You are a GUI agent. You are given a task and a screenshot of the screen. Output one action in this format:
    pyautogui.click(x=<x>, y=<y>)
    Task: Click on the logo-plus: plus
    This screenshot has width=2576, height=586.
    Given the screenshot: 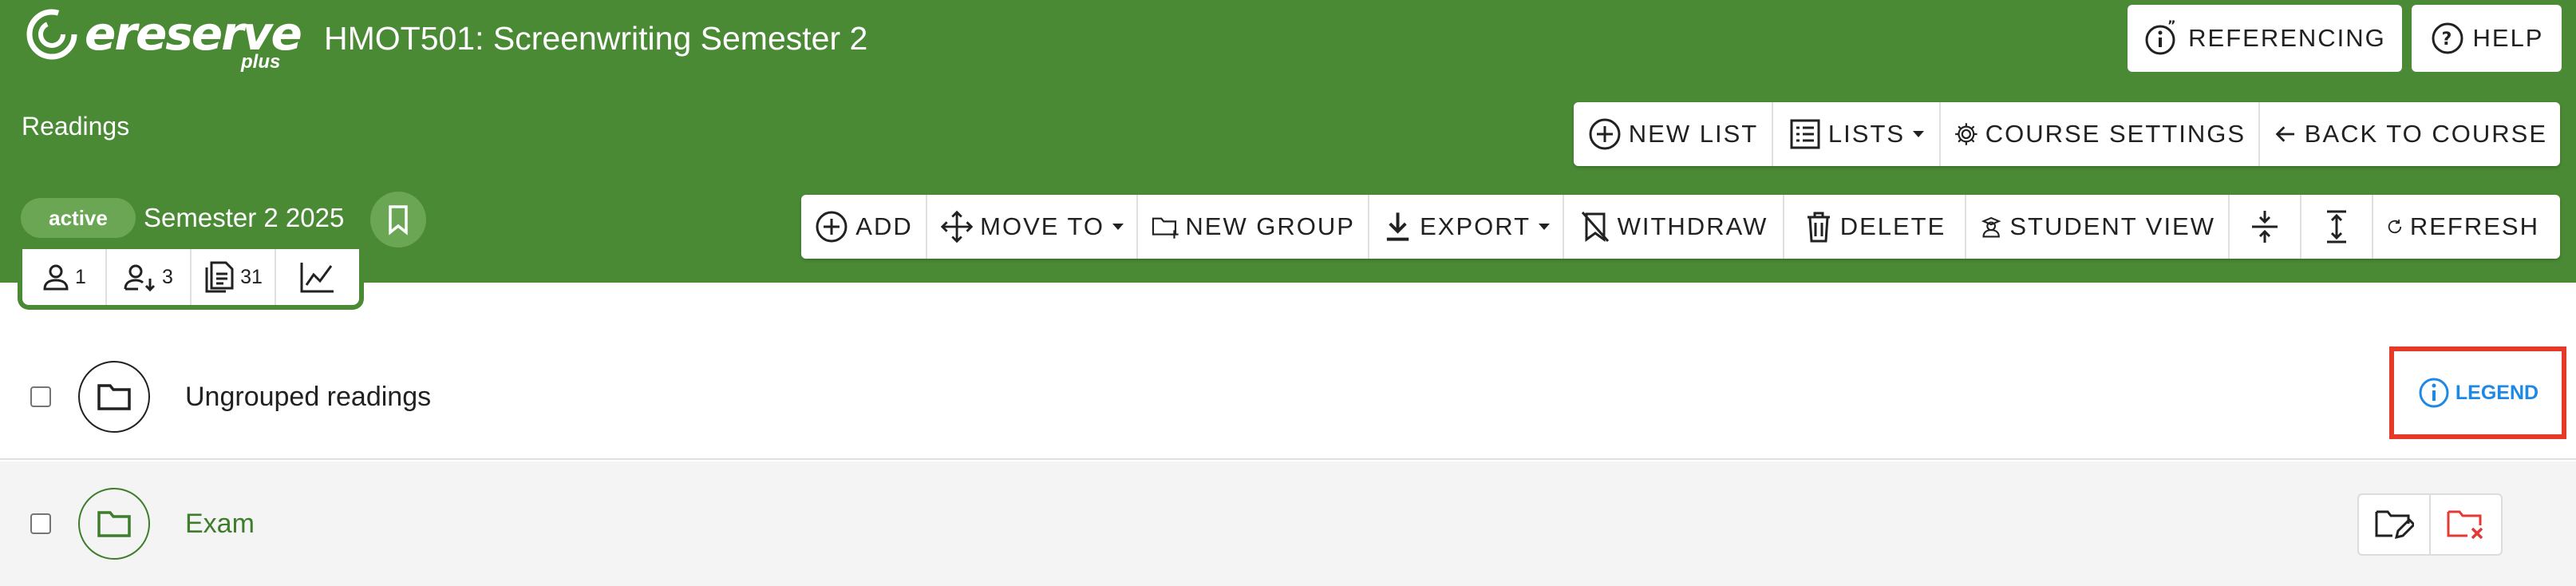 What is the action you would take?
    pyautogui.click(x=261, y=62)
    